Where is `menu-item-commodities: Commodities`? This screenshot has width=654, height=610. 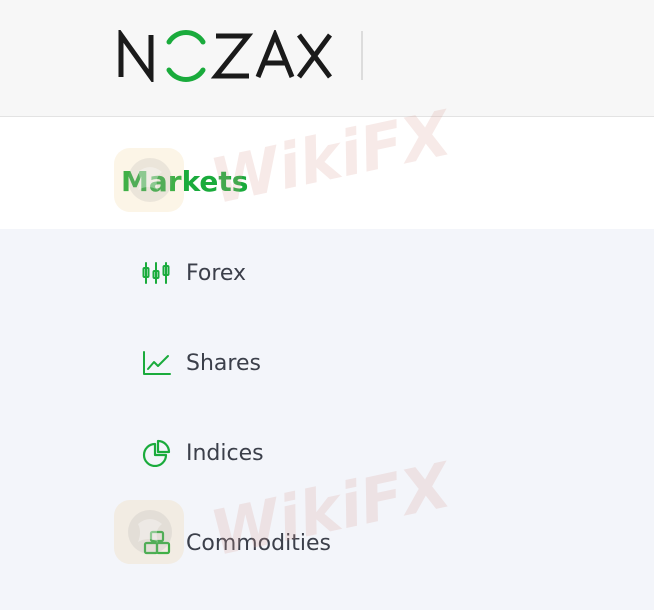 menu-item-commodities: Commodities is located at coordinates (236, 543).